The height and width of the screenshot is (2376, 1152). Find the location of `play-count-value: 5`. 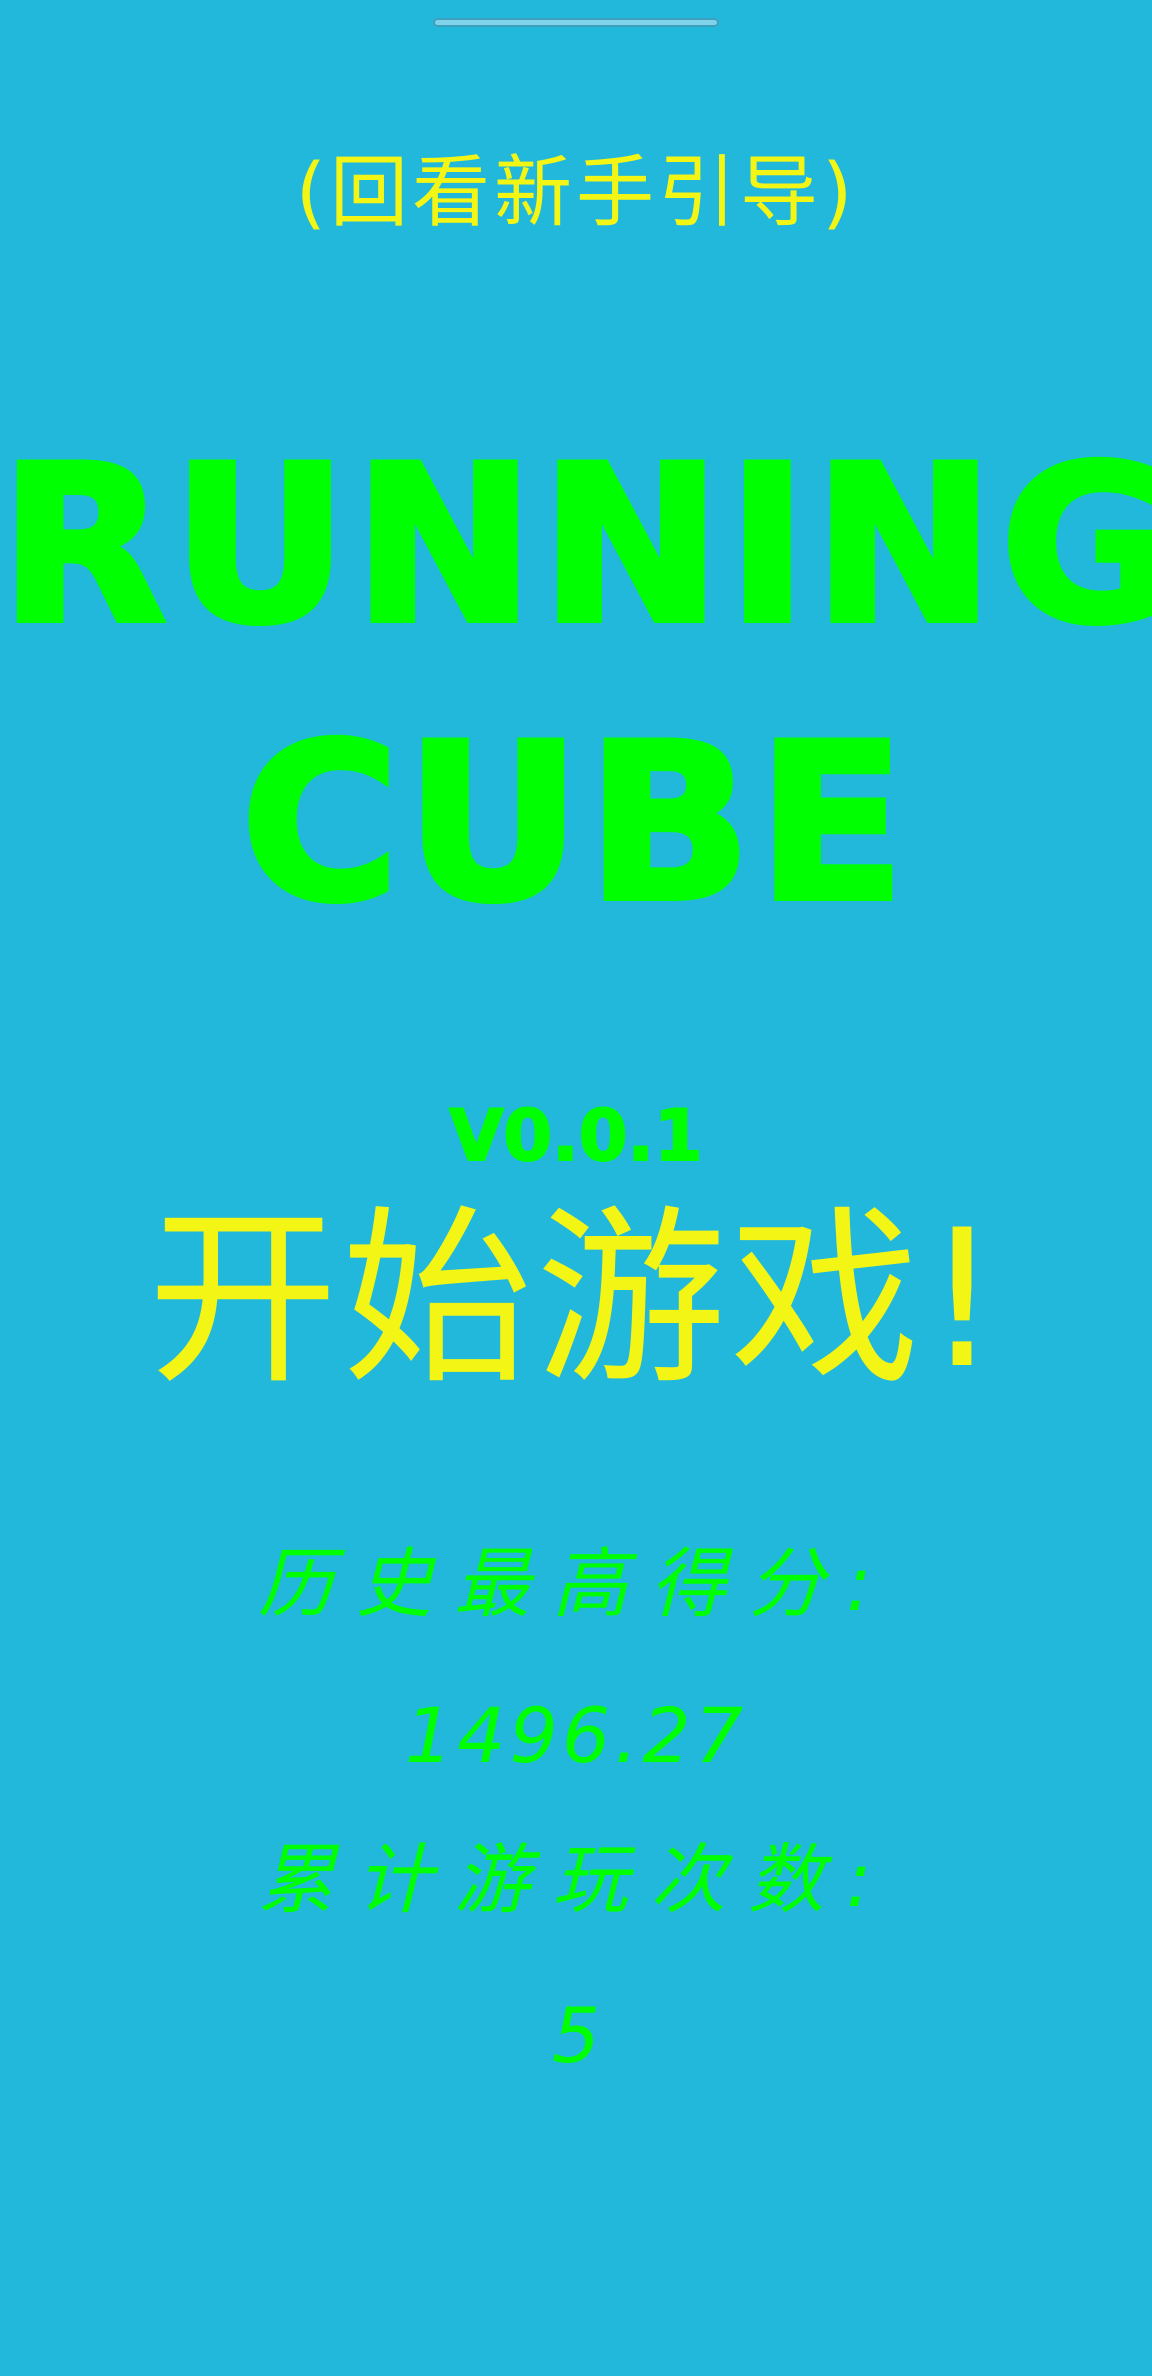

play-count-value: 5 is located at coordinates (576, 2035).